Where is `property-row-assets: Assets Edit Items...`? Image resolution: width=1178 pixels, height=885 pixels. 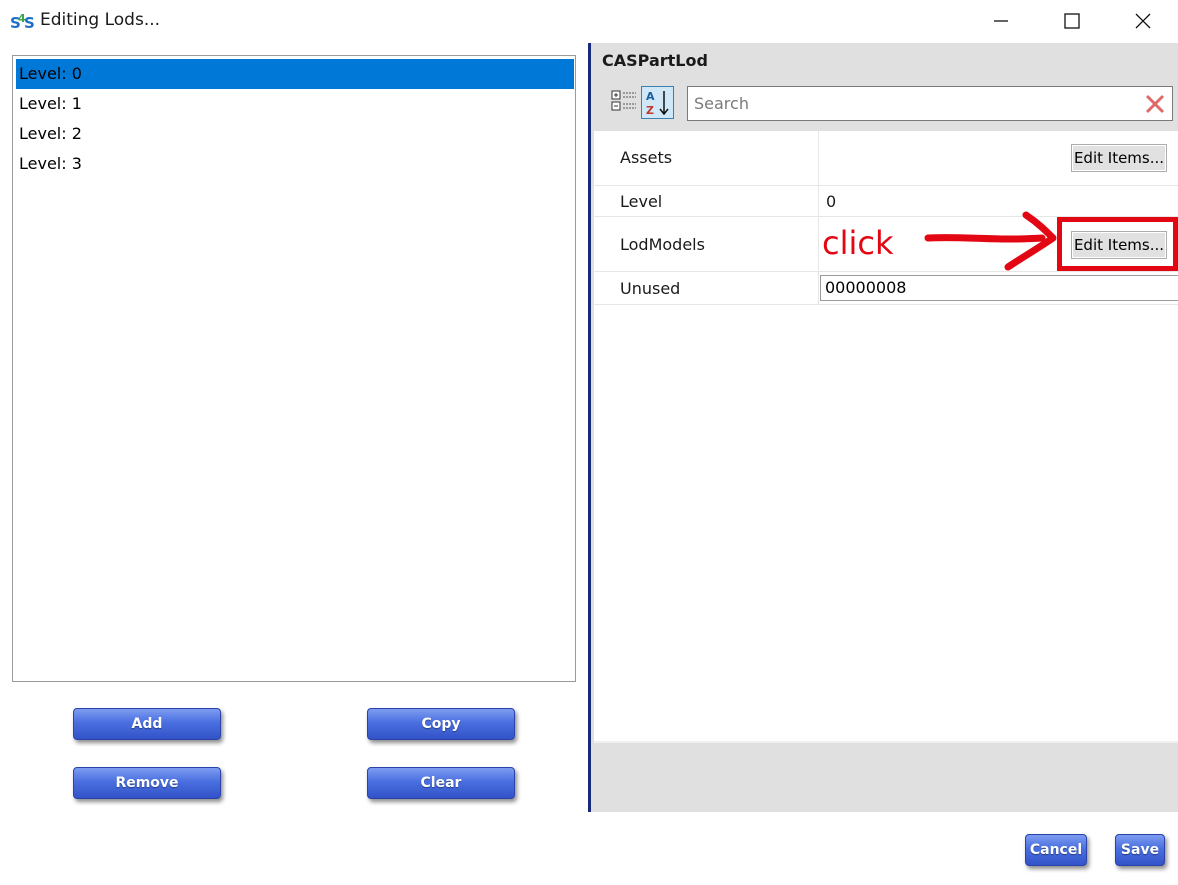
property-row-assets: Assets Edit Items... is located at coordinates (886, 158).